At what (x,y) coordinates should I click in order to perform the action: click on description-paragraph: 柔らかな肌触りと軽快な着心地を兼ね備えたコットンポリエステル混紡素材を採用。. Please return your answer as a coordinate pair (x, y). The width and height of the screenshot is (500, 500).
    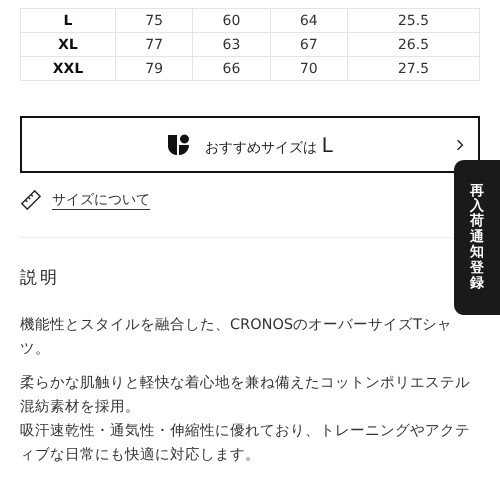
    Looking at the image, I should click on (245, 395).